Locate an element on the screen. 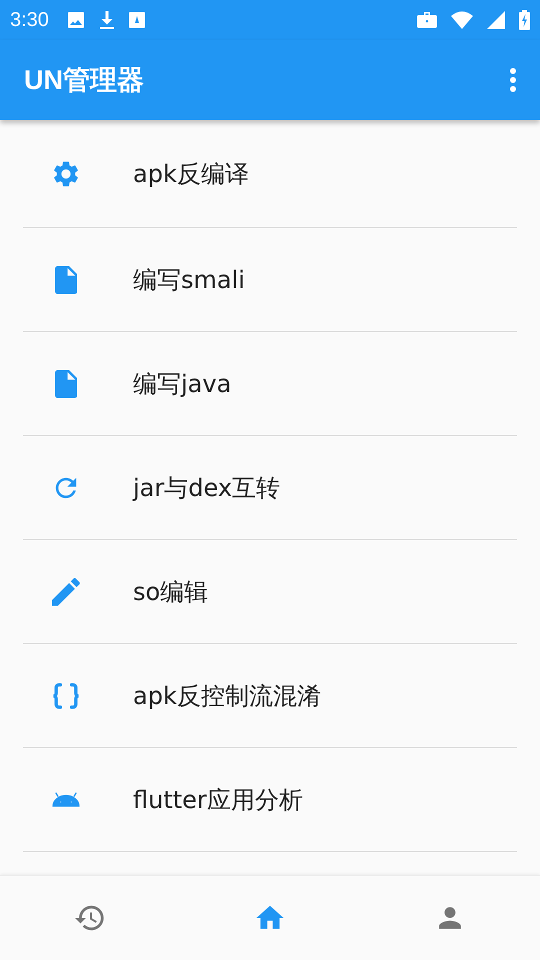 The image size is (540, 960). more-options-icon is located at coordinates (513, 80).